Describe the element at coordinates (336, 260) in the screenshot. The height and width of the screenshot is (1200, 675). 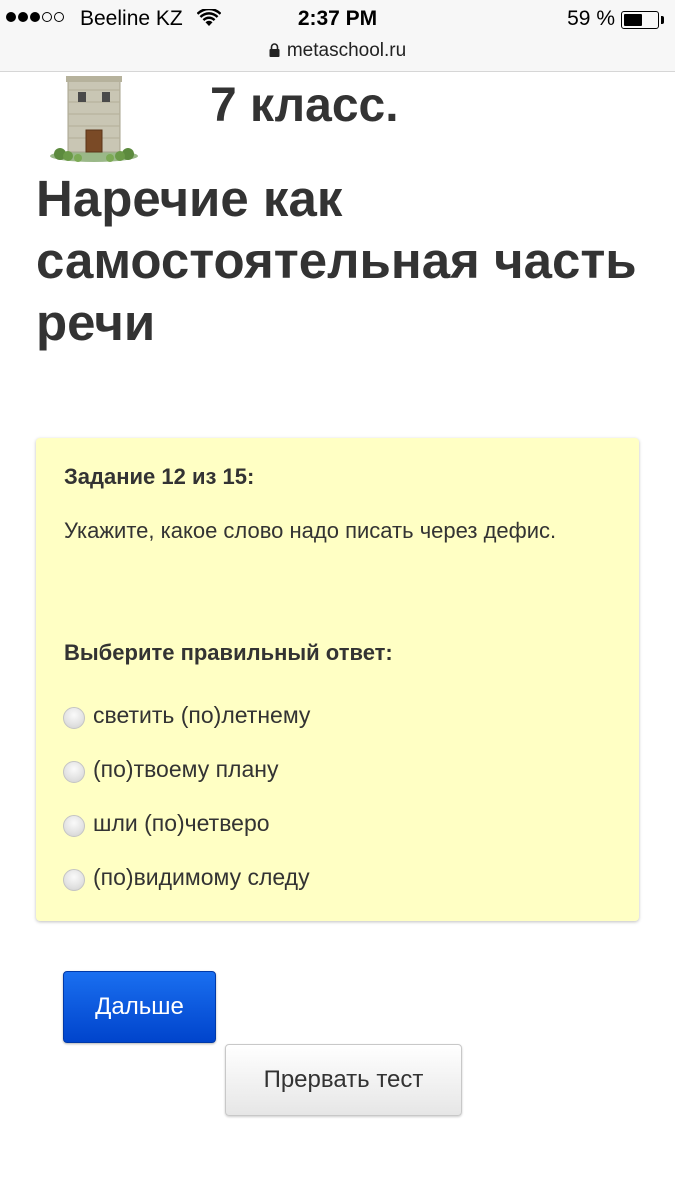
I see `page-title: Наречие как самостоятельная часть речи` at that location.